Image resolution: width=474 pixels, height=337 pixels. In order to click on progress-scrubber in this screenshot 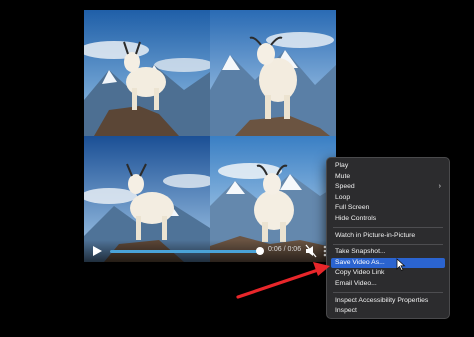, I will do `click(260, 251)`.